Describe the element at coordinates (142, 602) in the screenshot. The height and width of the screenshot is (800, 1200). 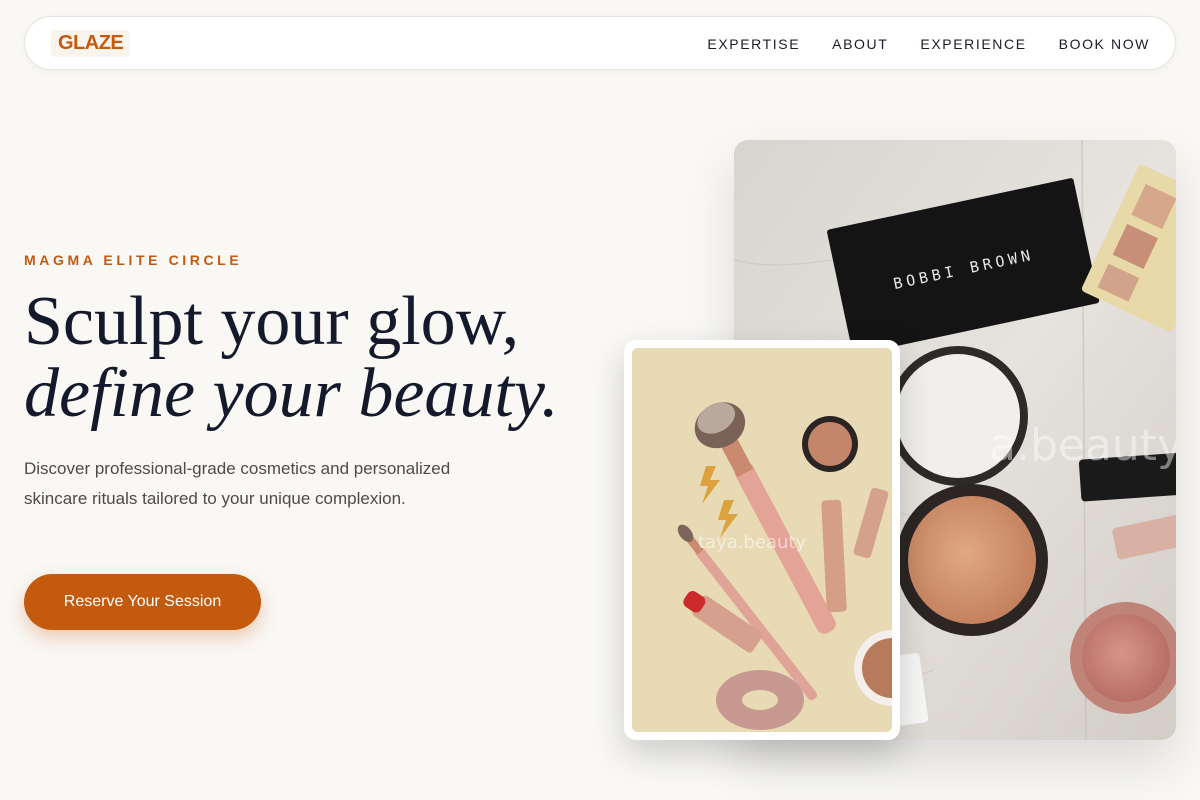
I see `reserve-session-button: Reserve Your Session` at that location.